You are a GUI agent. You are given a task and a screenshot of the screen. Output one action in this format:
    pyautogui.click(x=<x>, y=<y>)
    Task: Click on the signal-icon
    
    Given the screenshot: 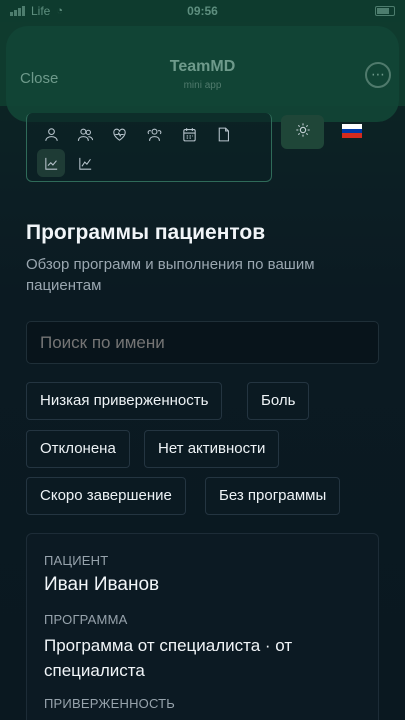 What is the action you would take?
    pyautogui.click(x=17, y=11)
    